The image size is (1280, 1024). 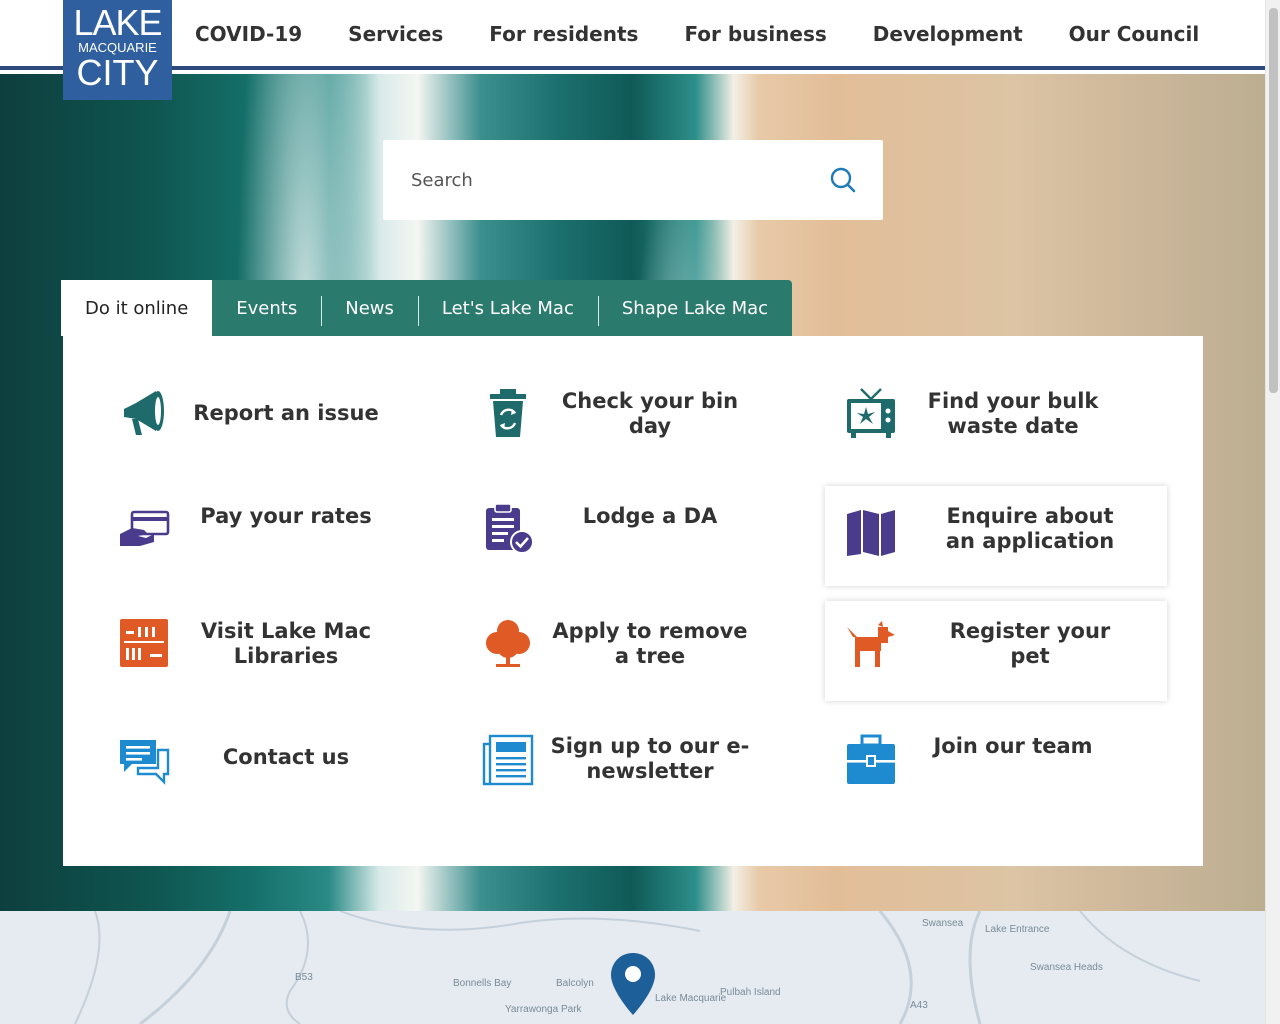 I want to click on map-label: Balcolyn, so click(x=575, y=983).